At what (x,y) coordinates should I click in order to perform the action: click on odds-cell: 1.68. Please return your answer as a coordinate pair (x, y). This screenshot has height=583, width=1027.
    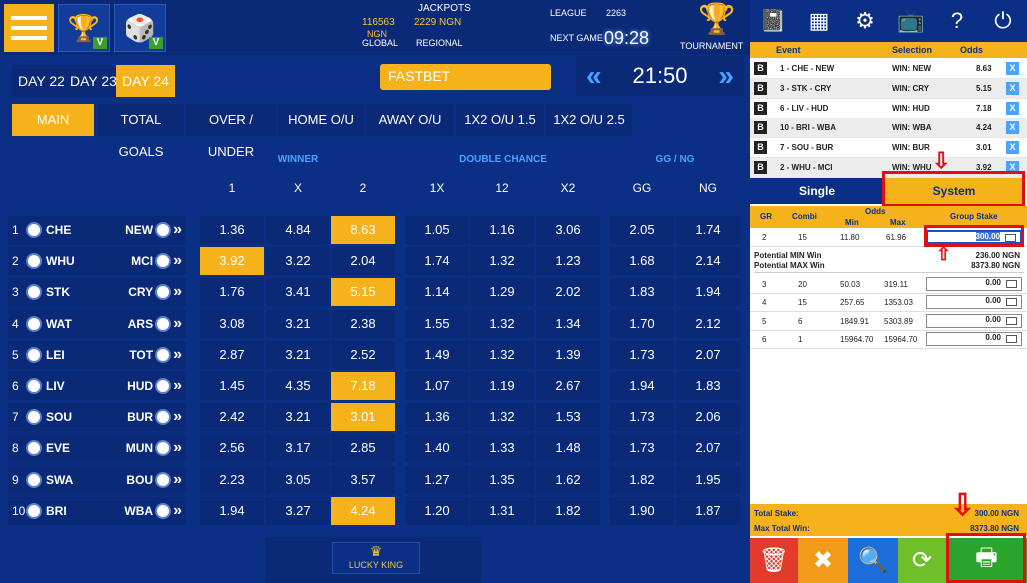
    Looking at the image, I should click on (642, 261).